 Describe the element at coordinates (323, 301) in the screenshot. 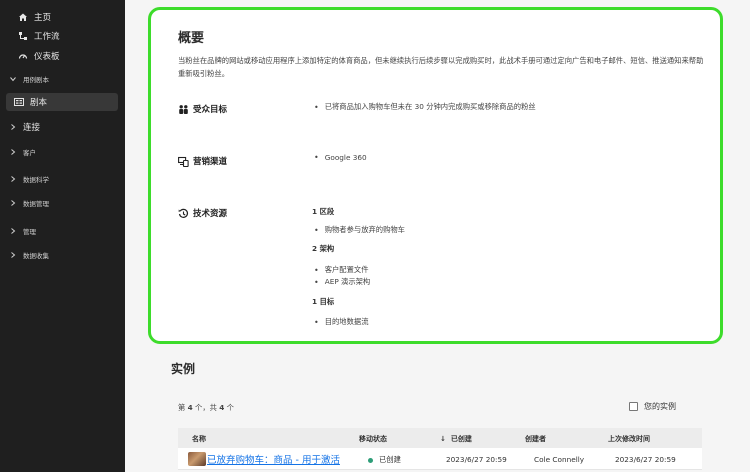

I see `resource-group-heading: 1 目标` at that location.